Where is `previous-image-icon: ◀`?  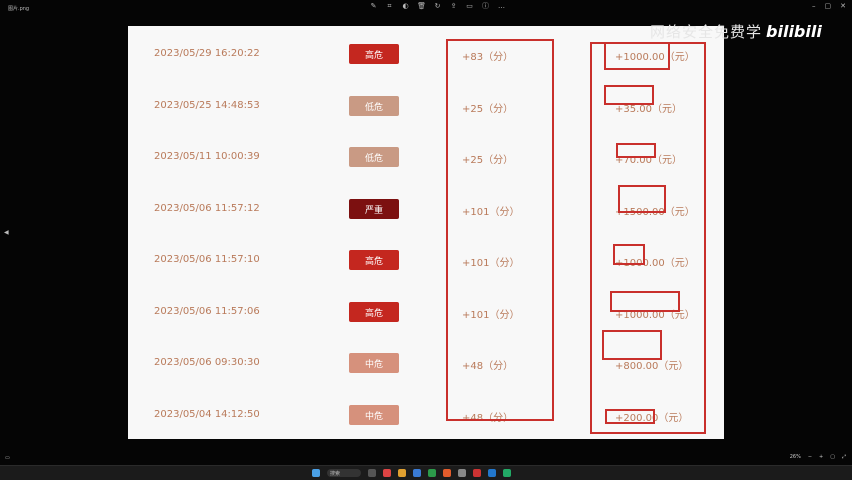
previous-image-icon: ◀ is located at coordinates (6, 232).